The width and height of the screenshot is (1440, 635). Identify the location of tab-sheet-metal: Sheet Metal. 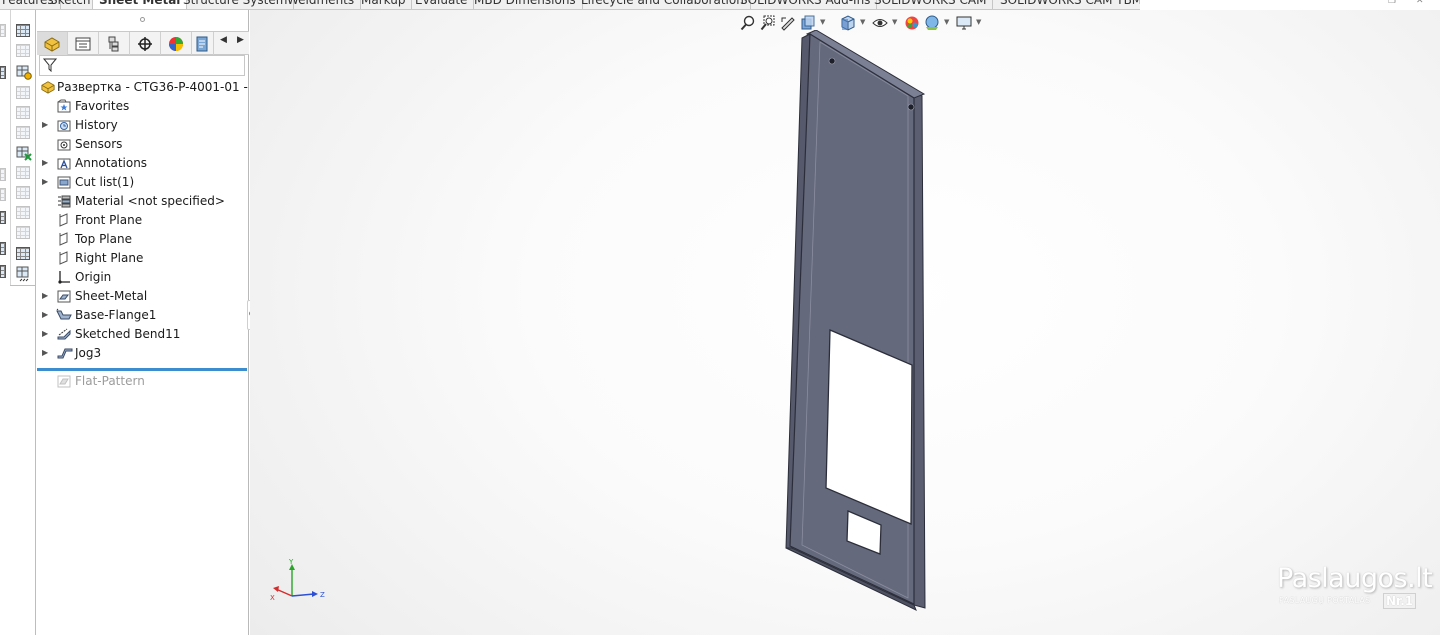
(140, 4).